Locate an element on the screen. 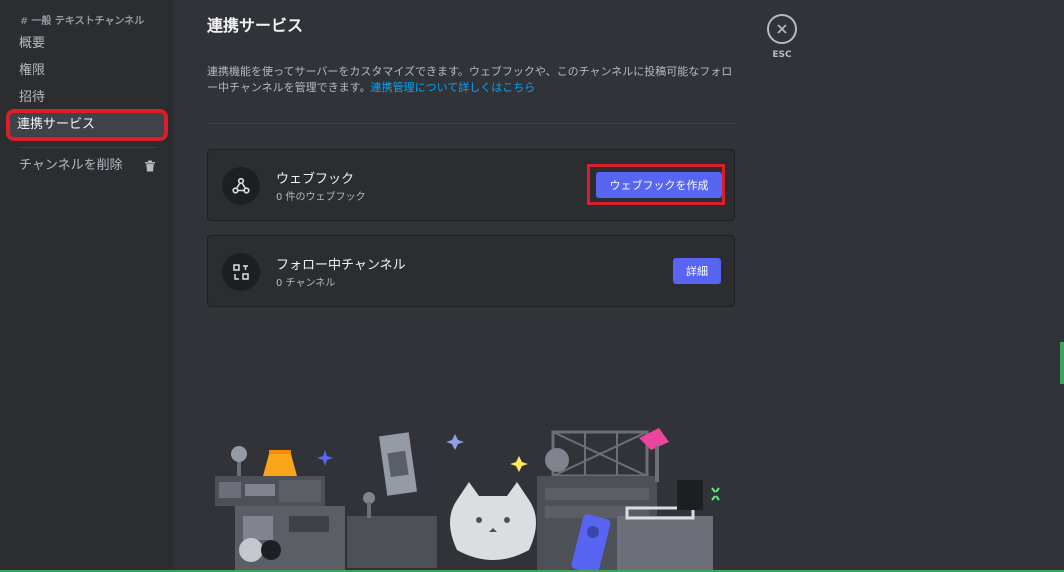 The width and height of the screenshot is (1064, 572). sidebar-divider is located at coordinates (88, 147).